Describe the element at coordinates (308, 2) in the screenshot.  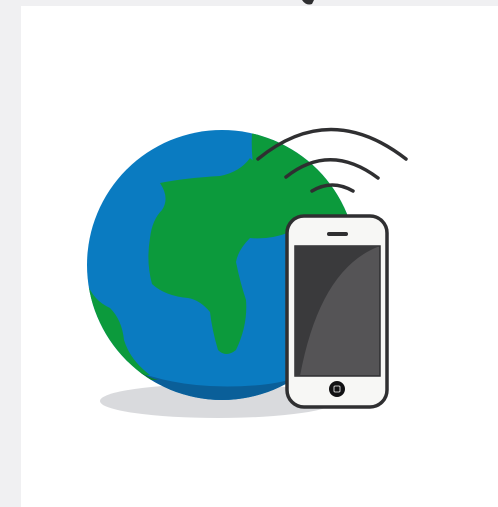
I see `title-fragment` at that location.